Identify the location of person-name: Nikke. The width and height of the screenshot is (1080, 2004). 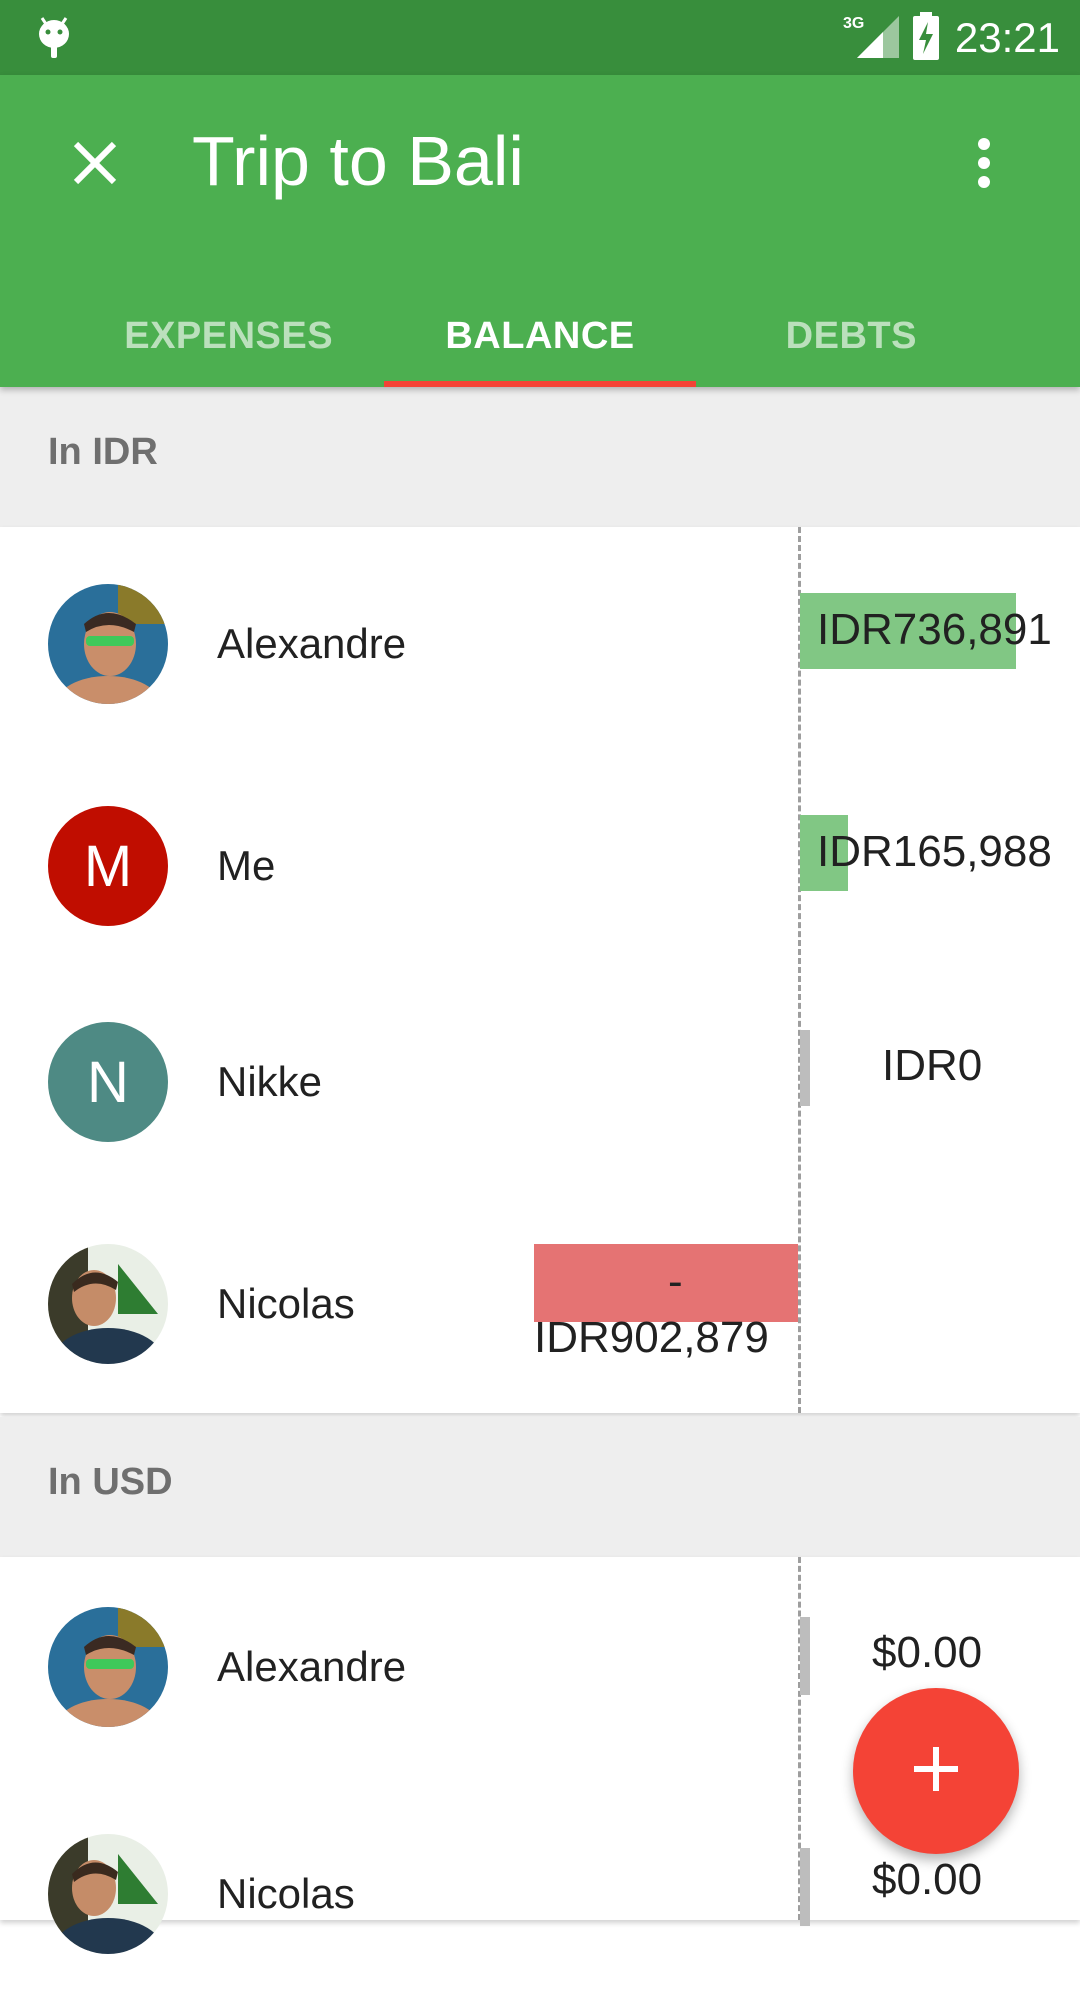
(270, 1081).